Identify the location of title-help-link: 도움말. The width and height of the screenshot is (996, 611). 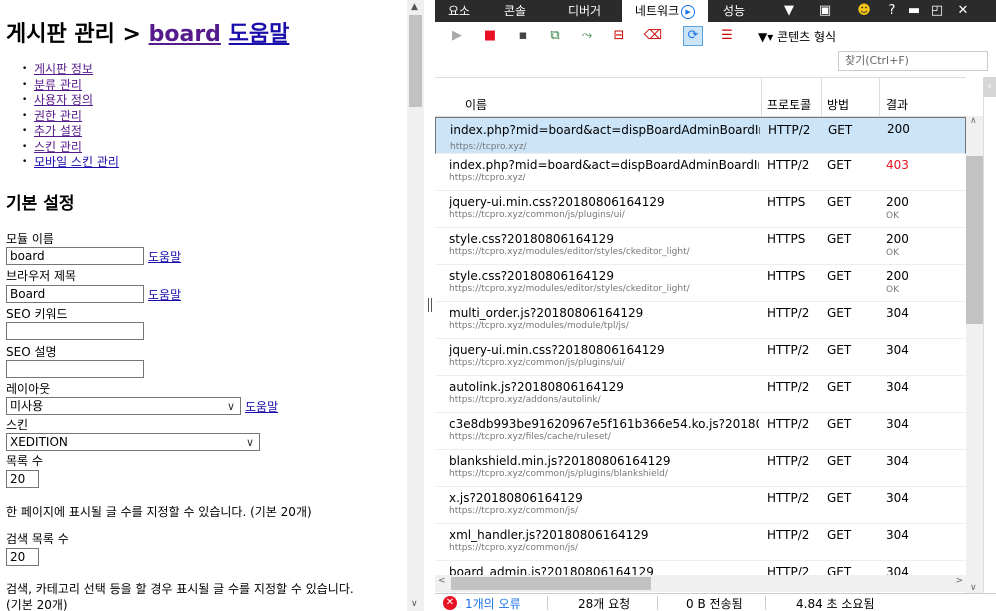
(259, 34).